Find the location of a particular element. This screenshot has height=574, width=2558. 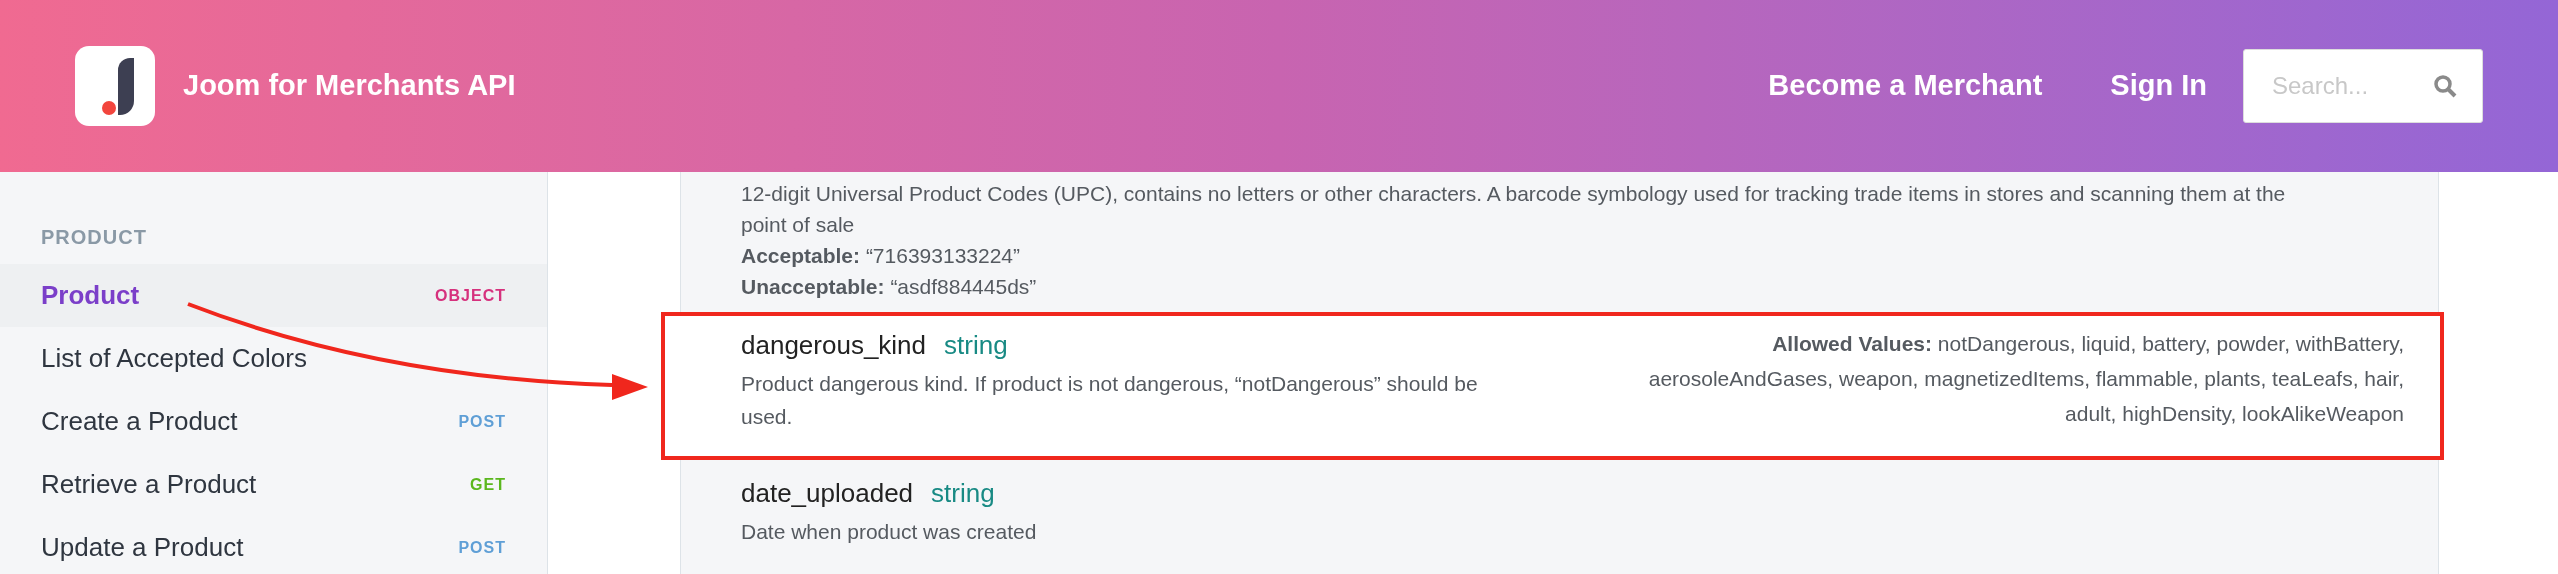

allowed-values-text: Allowed Values: notDangerous, liquid, battery, powder, withBattery, aerosoleAndGases, weapon, magnetizedItems, flammable, plants, teaLeafs, hair, adult, highDensity, lookAlikeWeapon is located at coordinates (2025, 379).